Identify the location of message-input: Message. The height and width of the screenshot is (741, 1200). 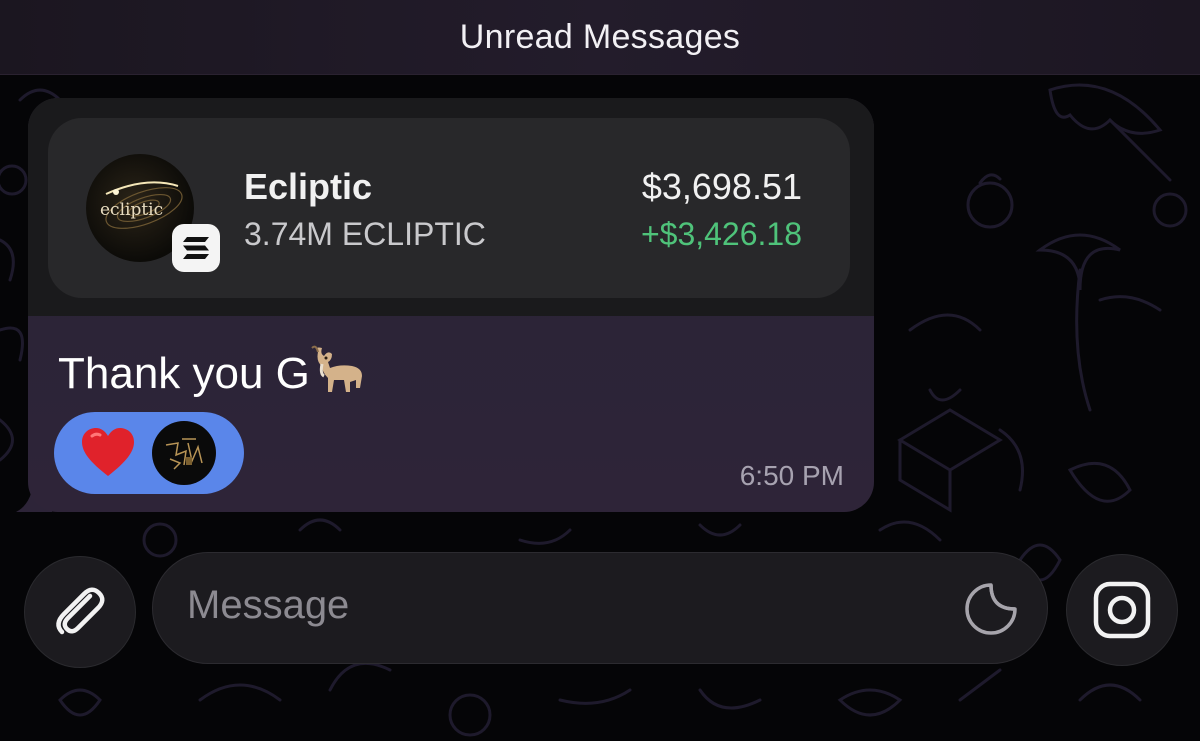
(600, 608).